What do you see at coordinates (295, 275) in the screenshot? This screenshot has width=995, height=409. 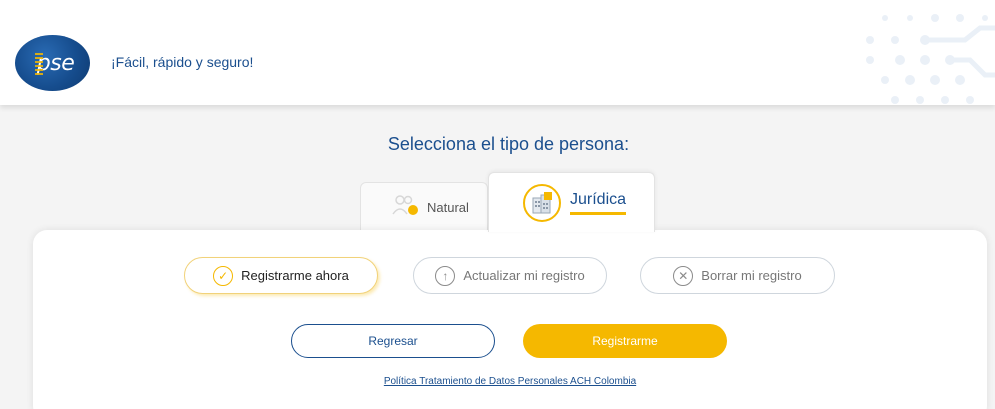 I see `option-register-now-label: Registrarme ahora` at bounding box center [295, 275].